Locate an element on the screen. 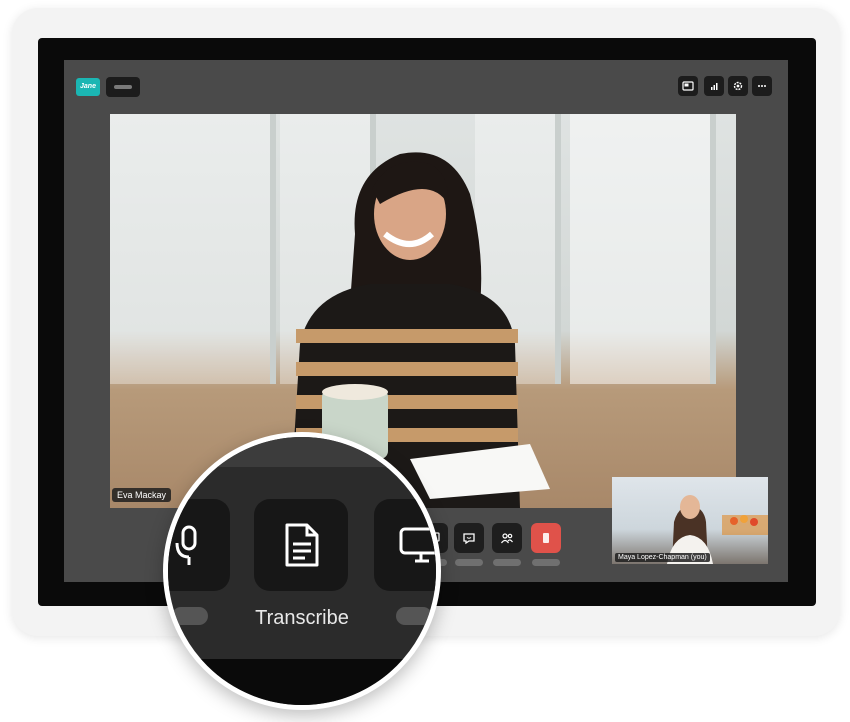 The height and width of the screenshot is (722, 850). end-call-label-pill is located at coordinates (546, 562).